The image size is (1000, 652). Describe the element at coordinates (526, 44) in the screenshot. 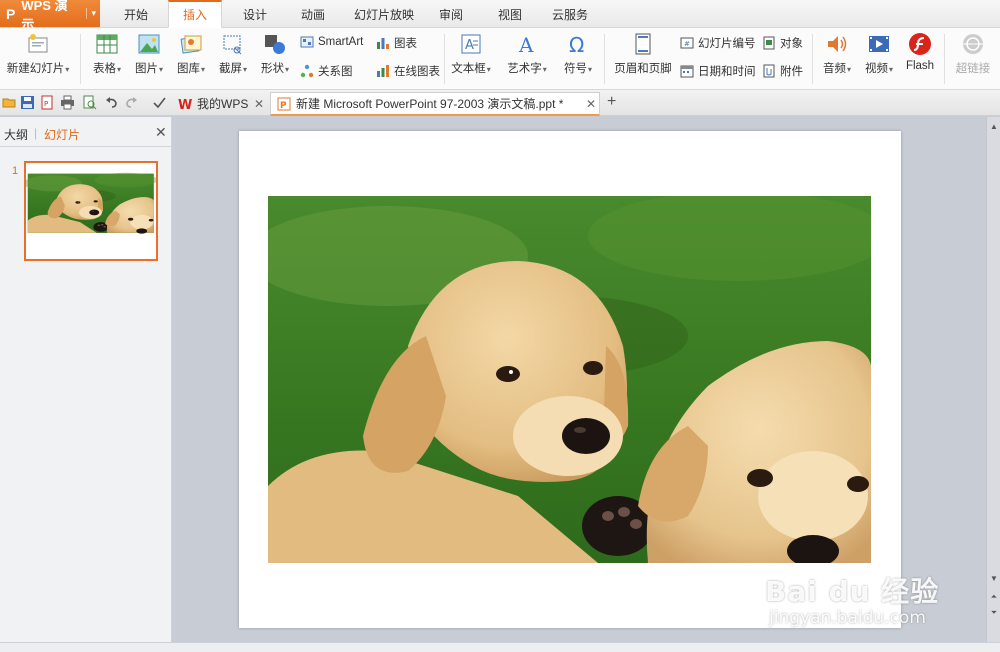

I see `wordart-icon: A` at that location.